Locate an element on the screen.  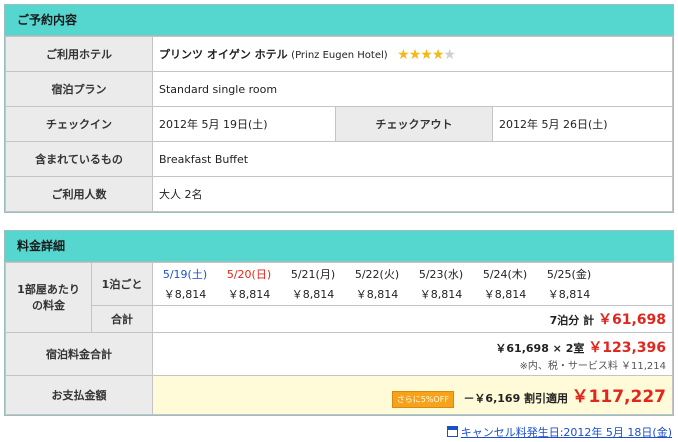
subtotal-label: 合計 is located at coordinates (122, 319).